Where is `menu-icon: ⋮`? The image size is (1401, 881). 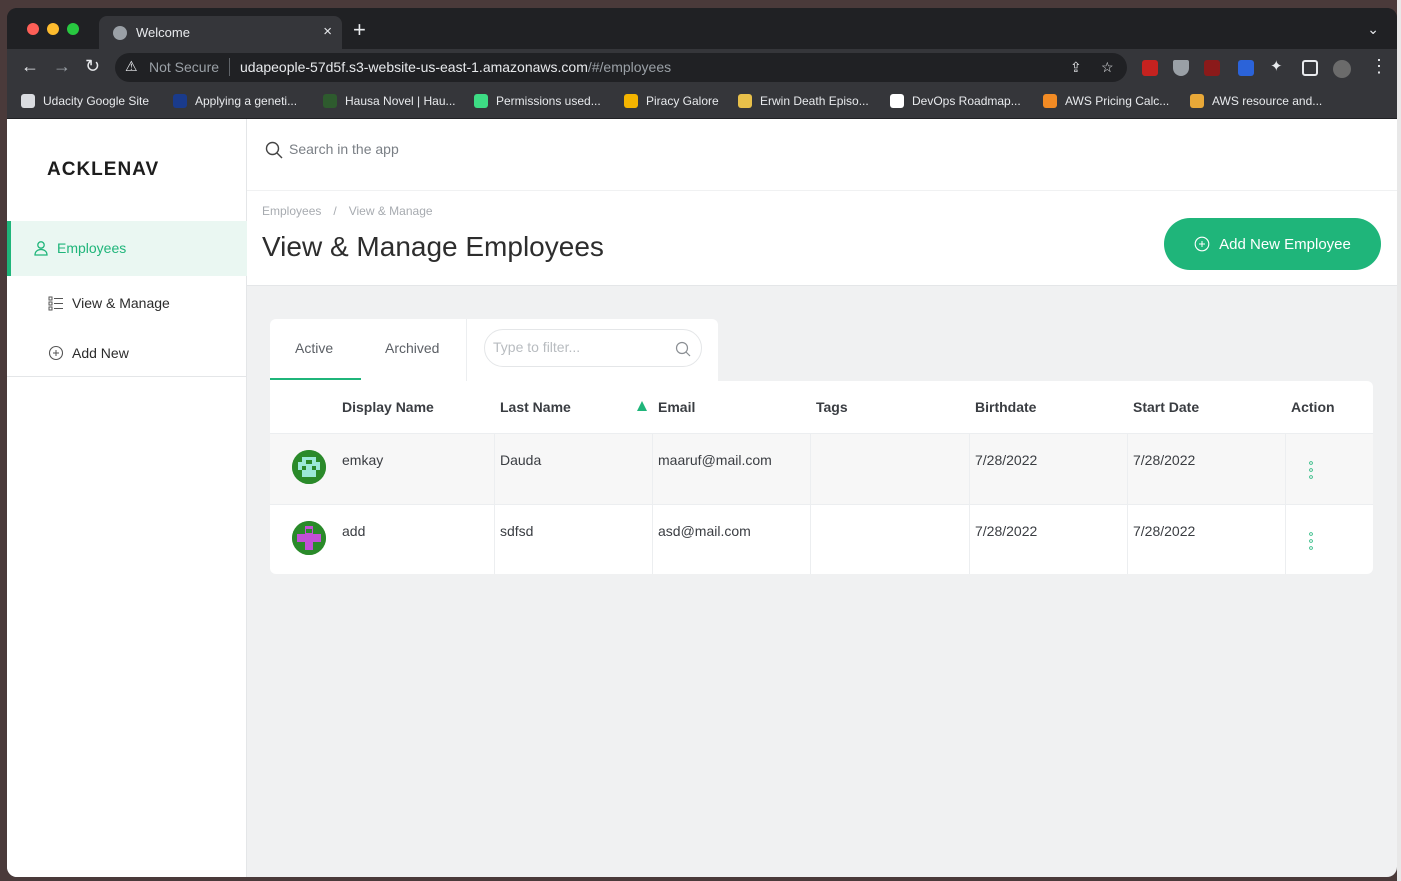 menu-icon: ⋮ is located at coordinates (1379, 66).